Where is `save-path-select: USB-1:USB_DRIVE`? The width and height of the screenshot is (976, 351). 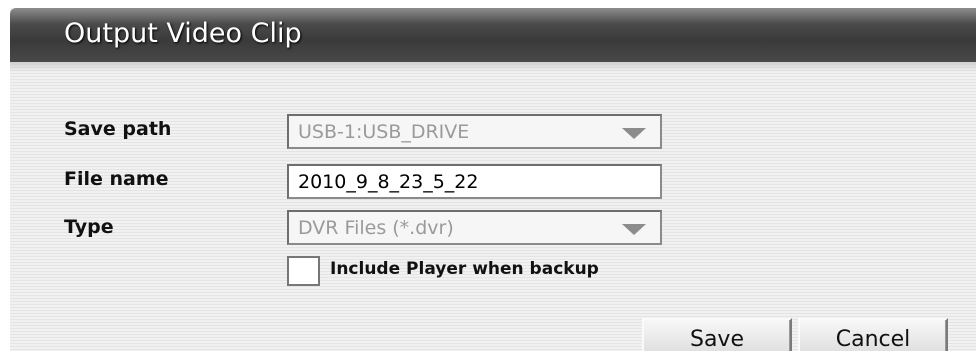 save-path-select: USB-1:USB_DRIVE is located at coordinates (474, 131).